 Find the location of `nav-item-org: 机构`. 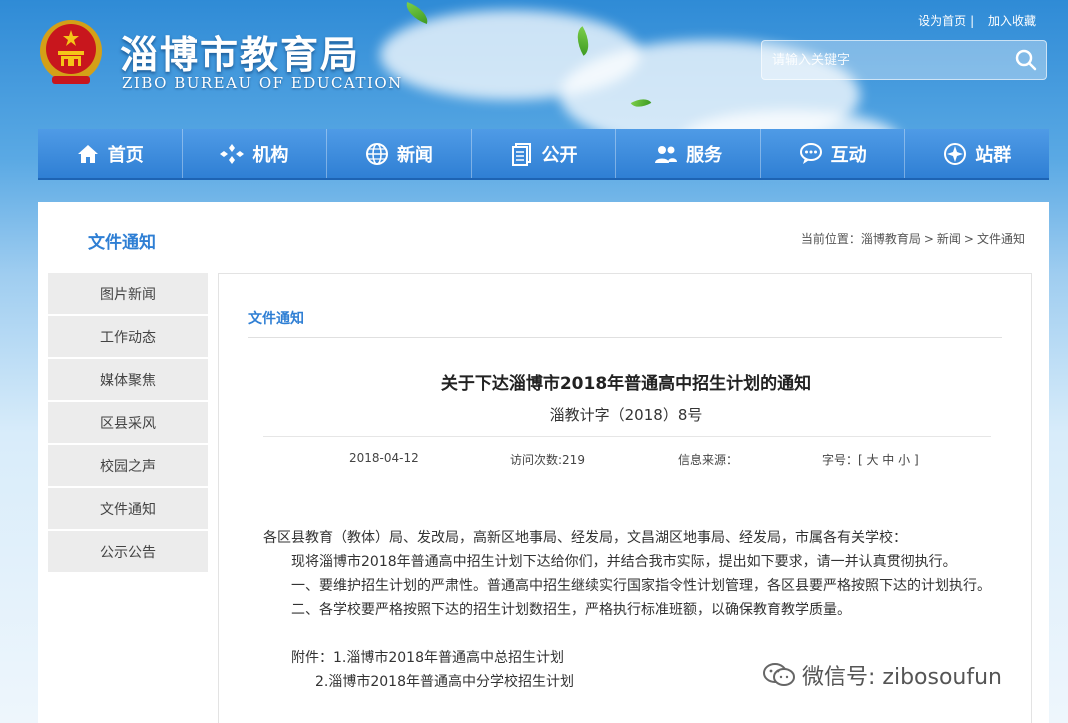

nav-item-org: 机构 is located at coordinates (255, 153).